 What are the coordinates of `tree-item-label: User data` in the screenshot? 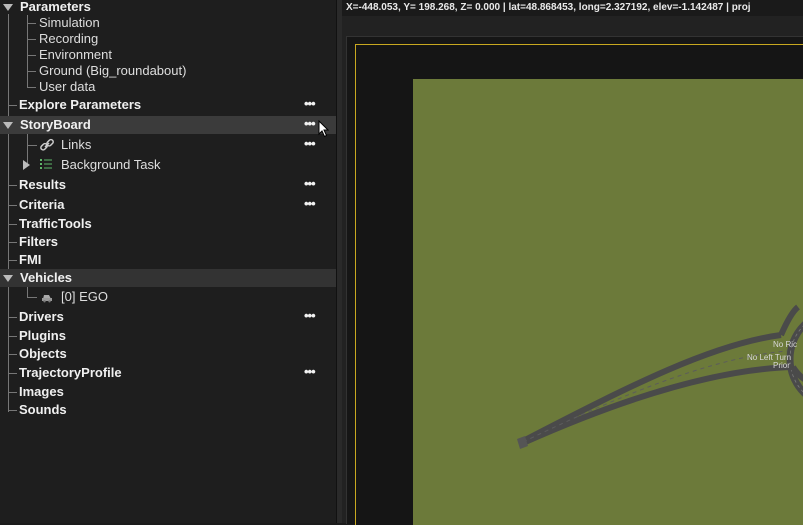 It's located at (67, 86).